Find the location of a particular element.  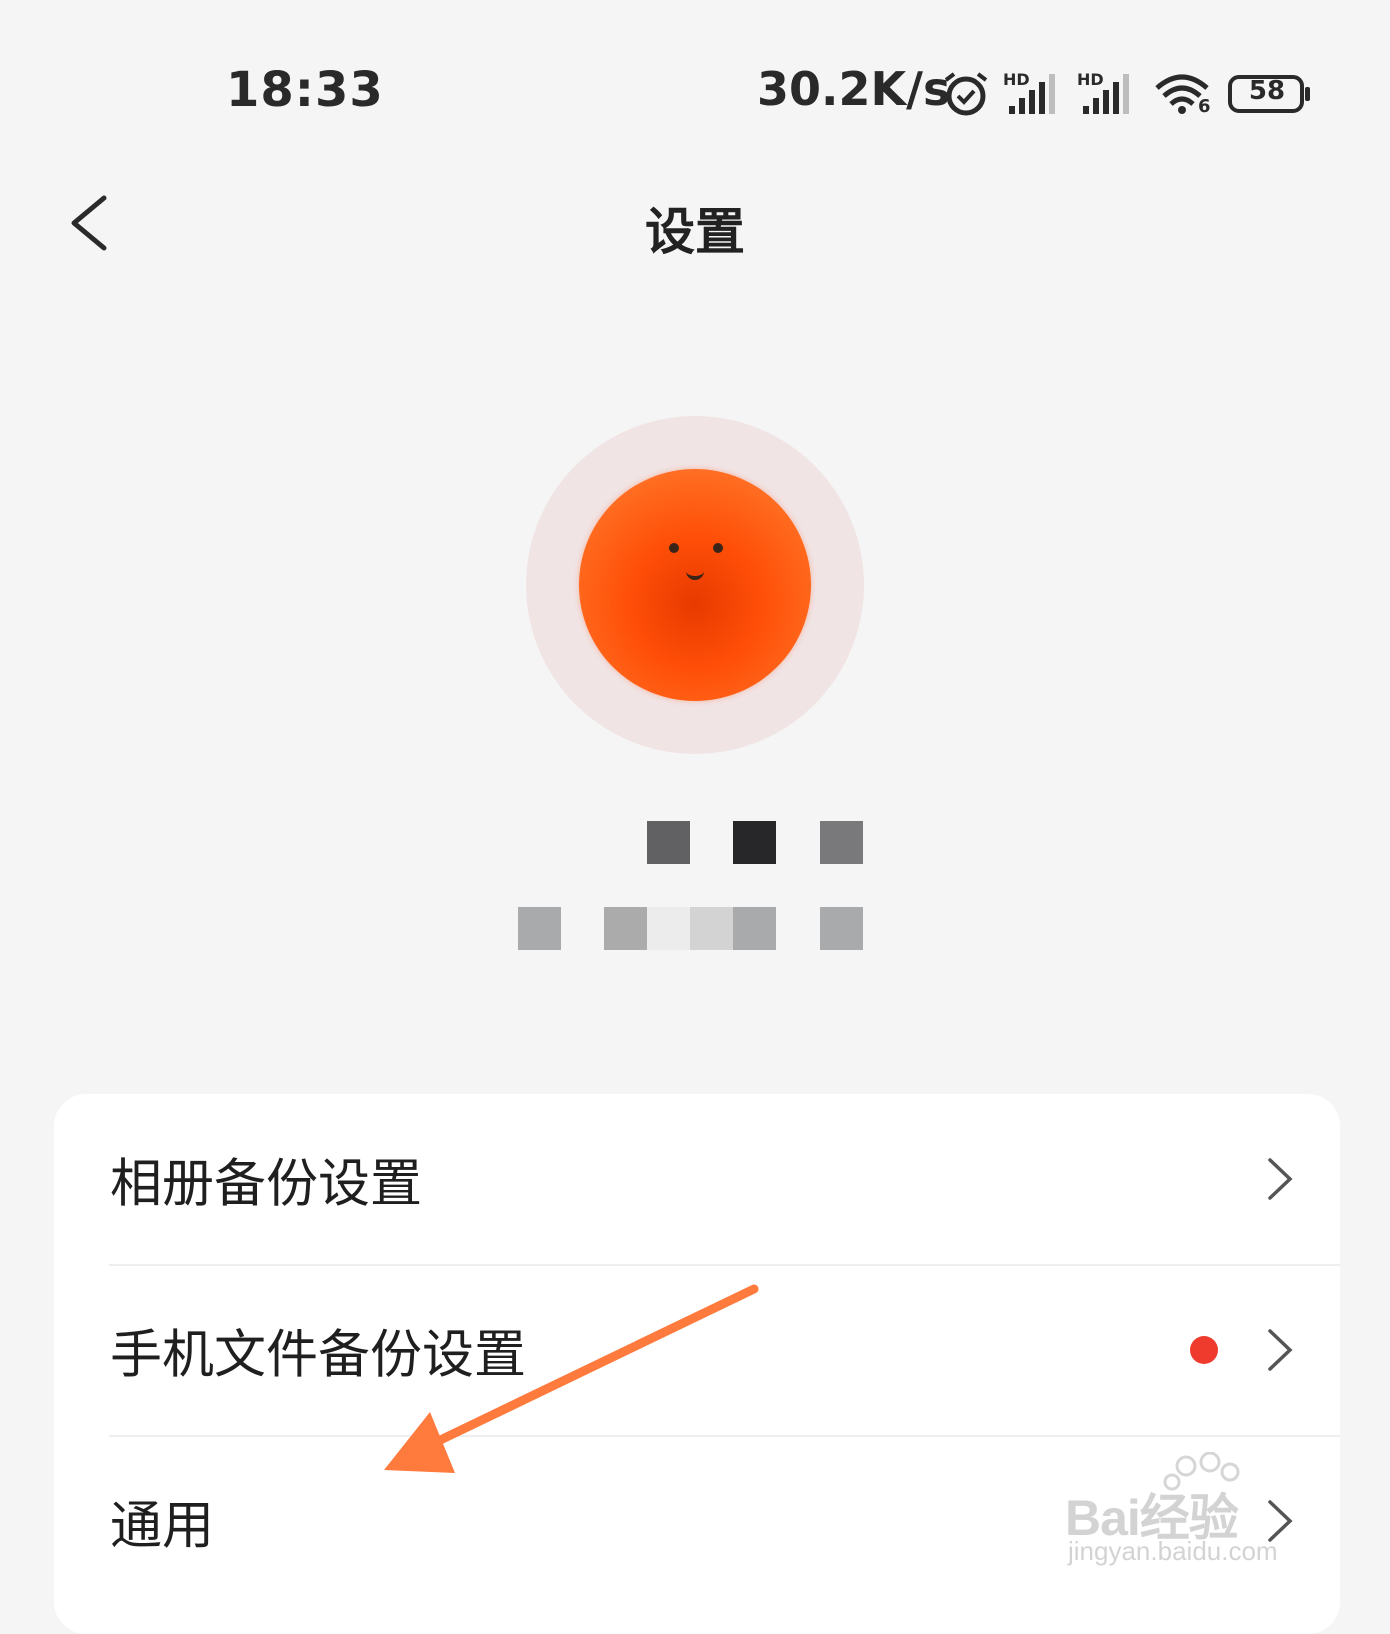

settings-item-label: 相册备份设置 is located at coordinates (266, 1184).